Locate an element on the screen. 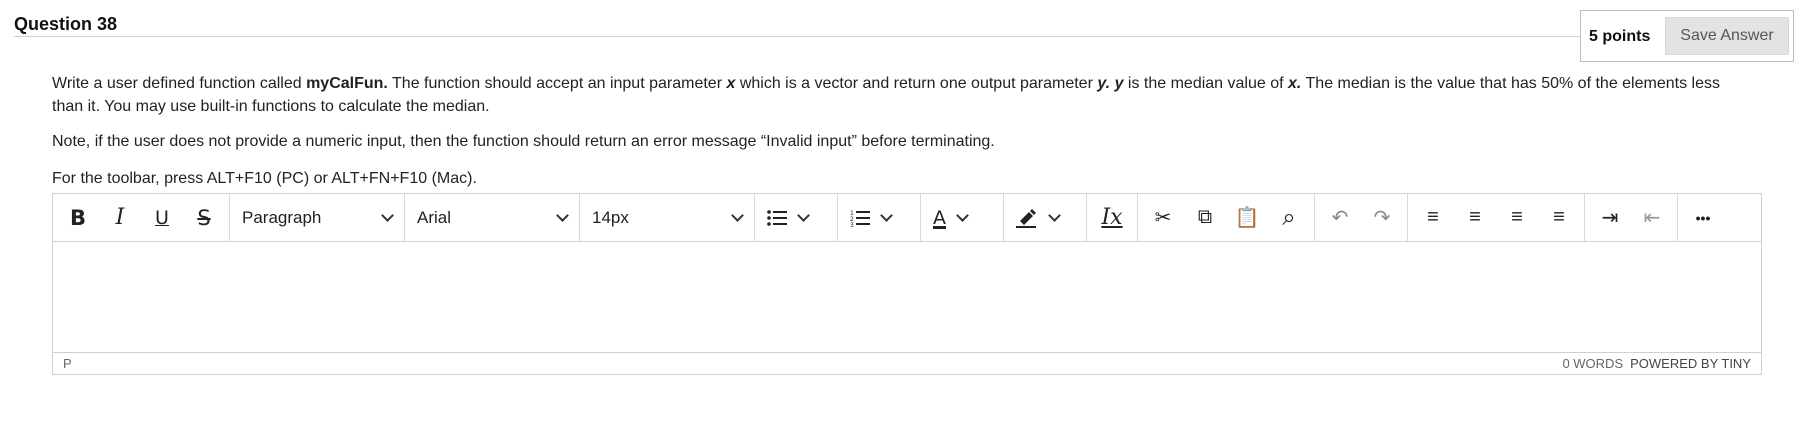 This screenshot has height=447, width=1818. alignment-group: ≡ ≡ ≡ ≡ is located at coordinates (1496, 217).